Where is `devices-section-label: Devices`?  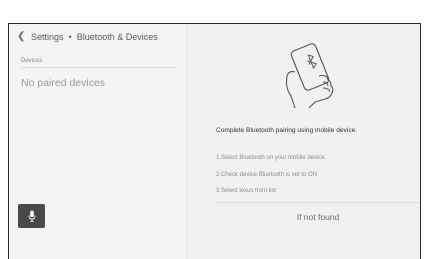
devices-section-label: Devices is located at coordinates (32, 61).